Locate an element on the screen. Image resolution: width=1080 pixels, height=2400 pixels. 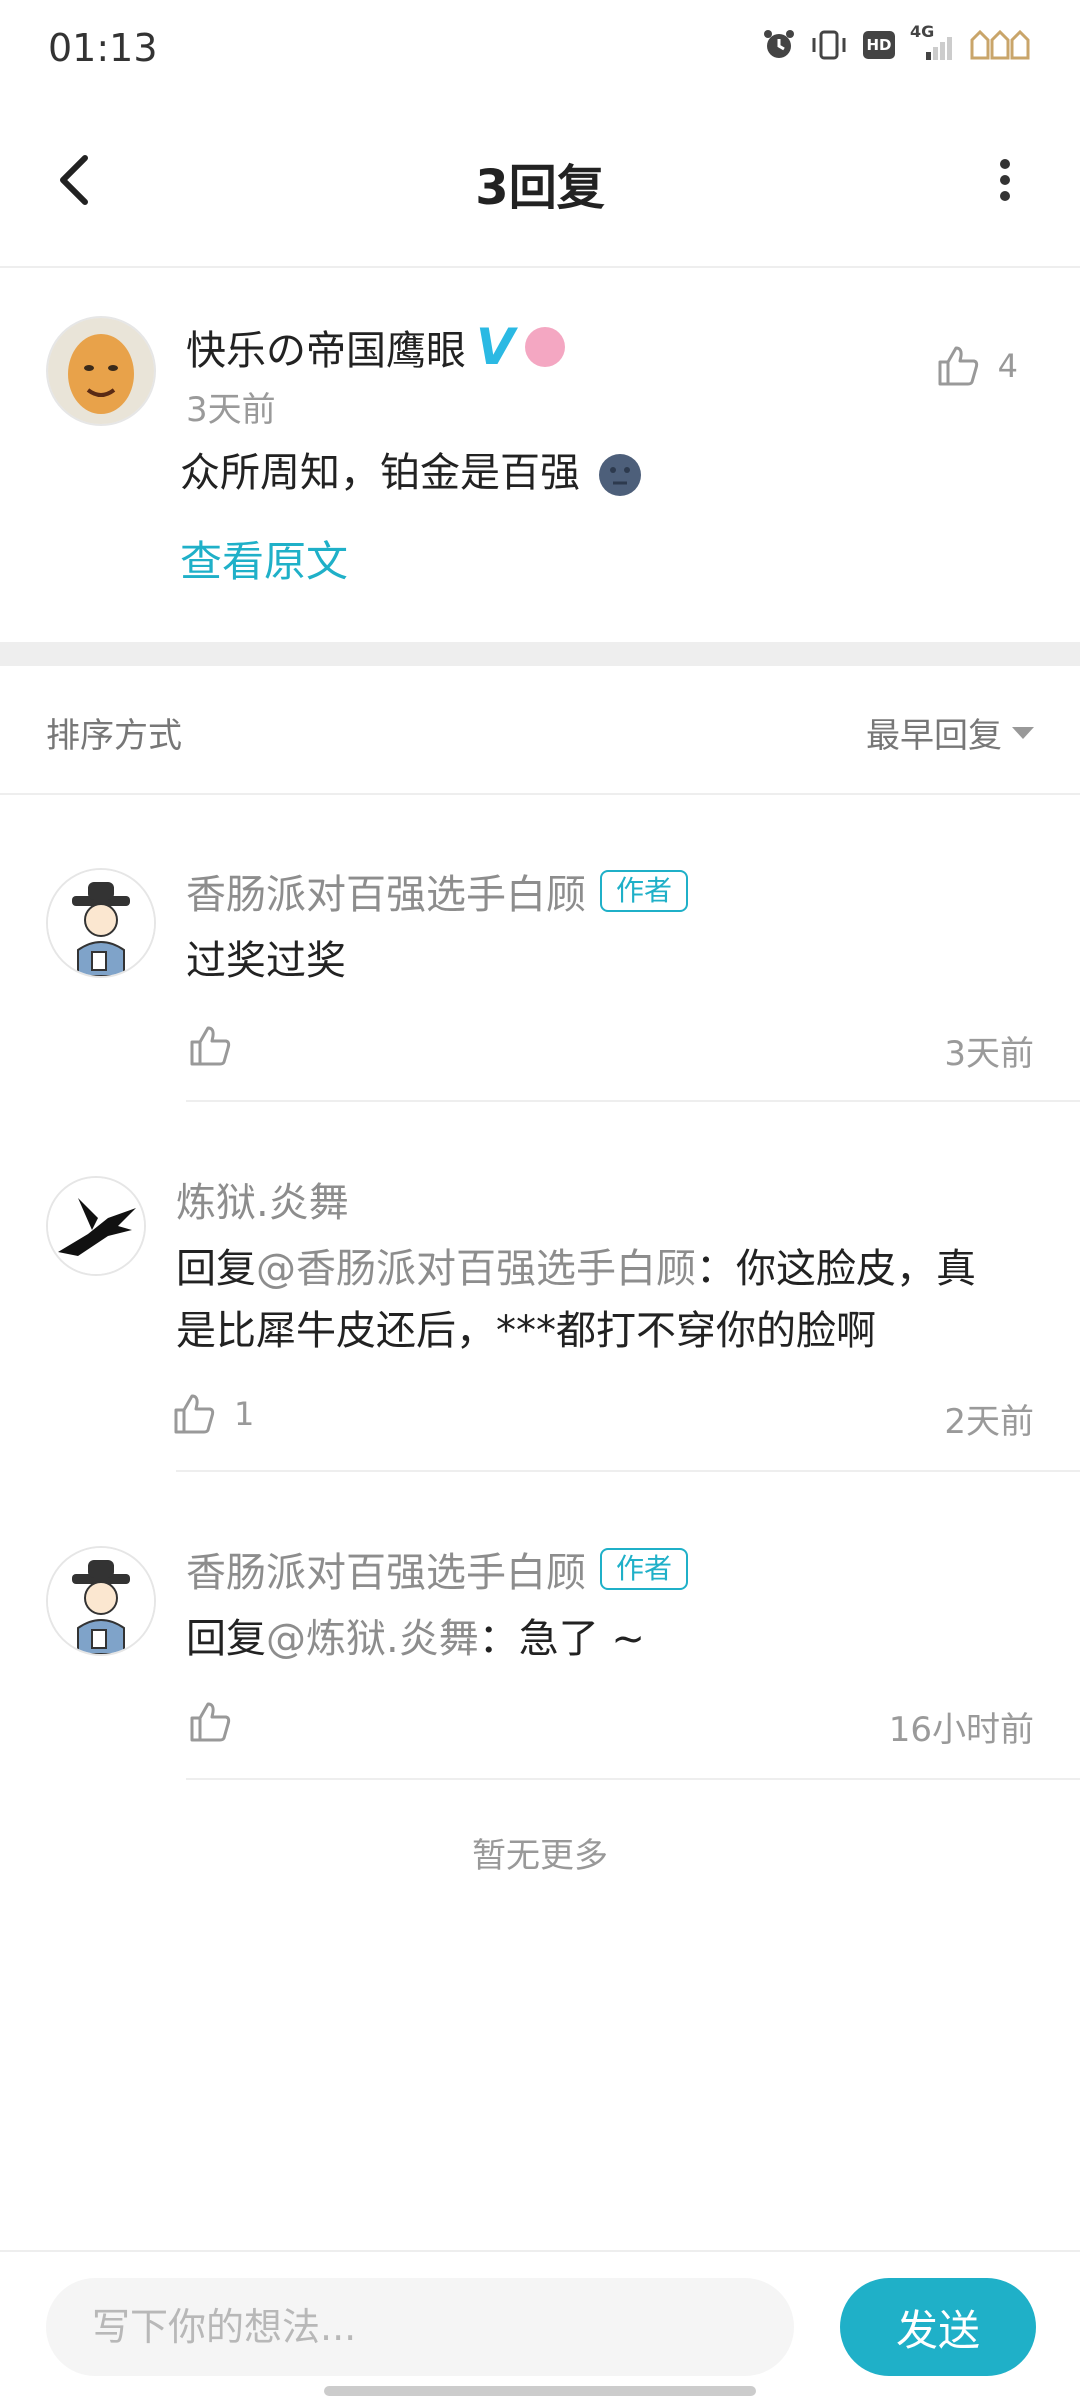
comment-text: 众所周知，铂金是百强 is located at coordinates (411, 469).